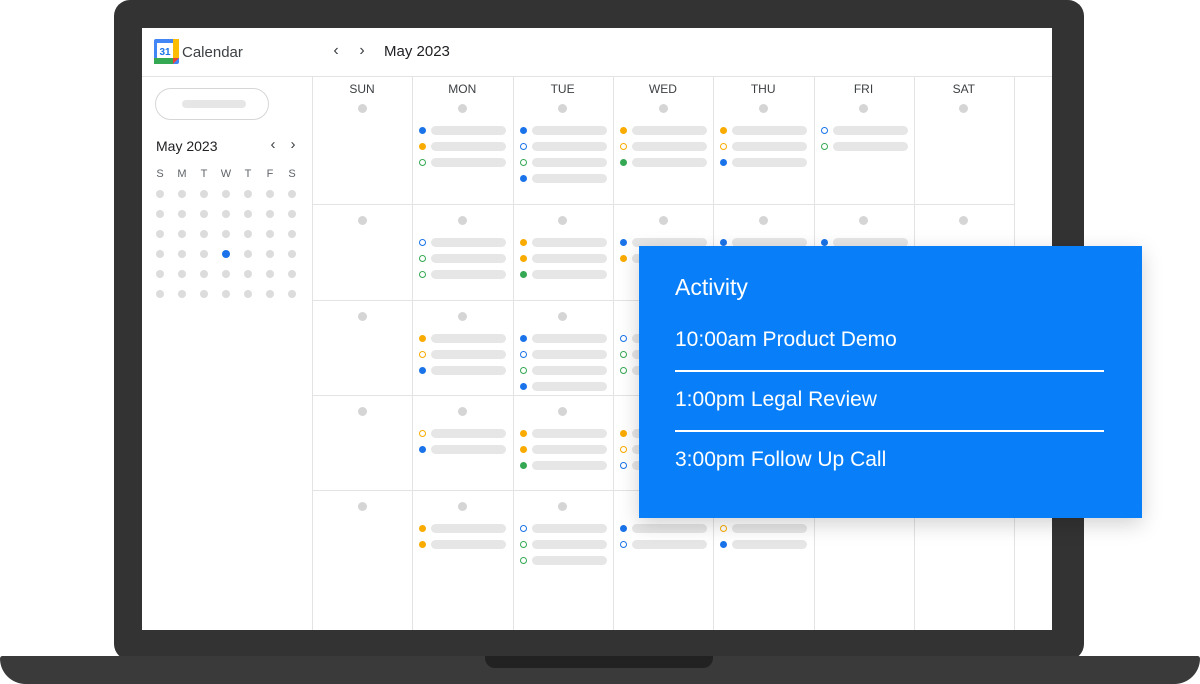 Image resolution: width=1200 pixels, height=684 pixels. I want to click on mini-weekday-label: W, so click(226, 174).